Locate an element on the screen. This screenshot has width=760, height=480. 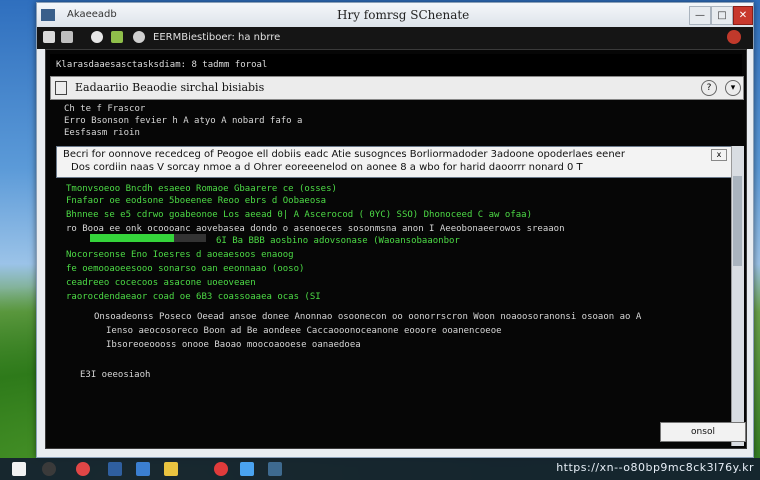
minimize-button: — is located at coordinates (700, 15).